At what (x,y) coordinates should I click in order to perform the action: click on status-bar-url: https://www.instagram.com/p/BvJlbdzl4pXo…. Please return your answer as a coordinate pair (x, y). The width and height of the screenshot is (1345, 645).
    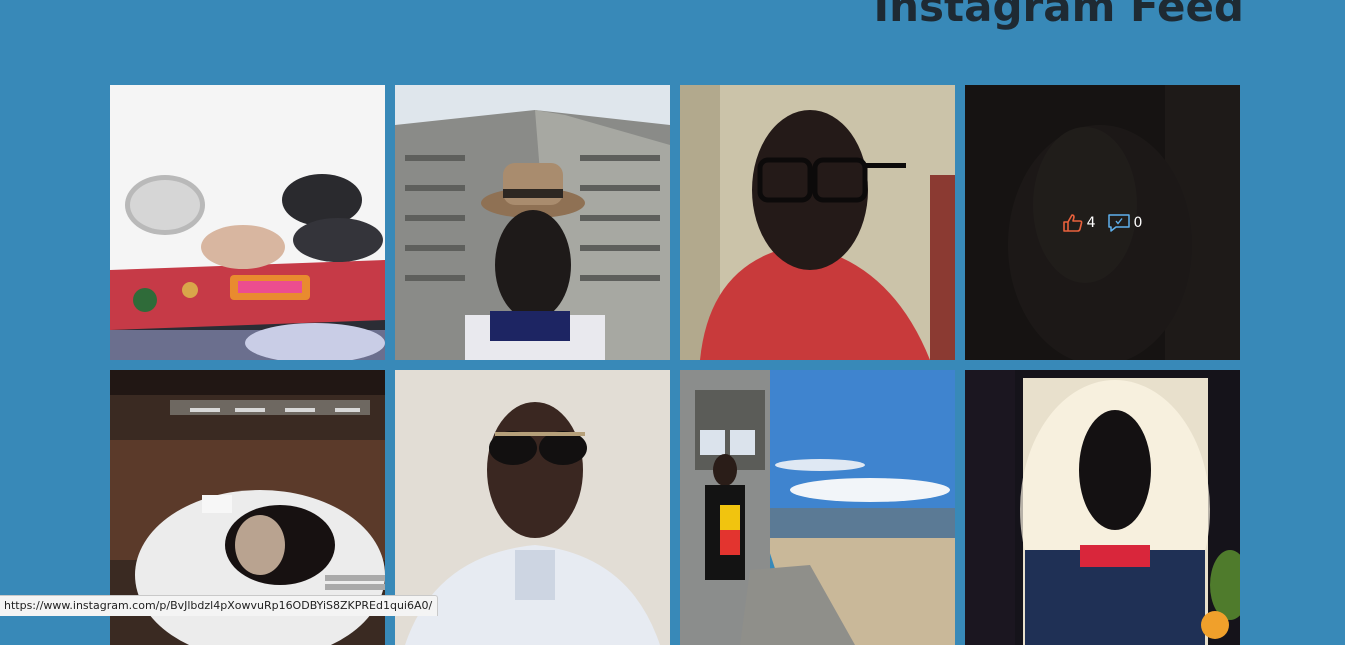
    Looking at the image, I should click on (219, 605).